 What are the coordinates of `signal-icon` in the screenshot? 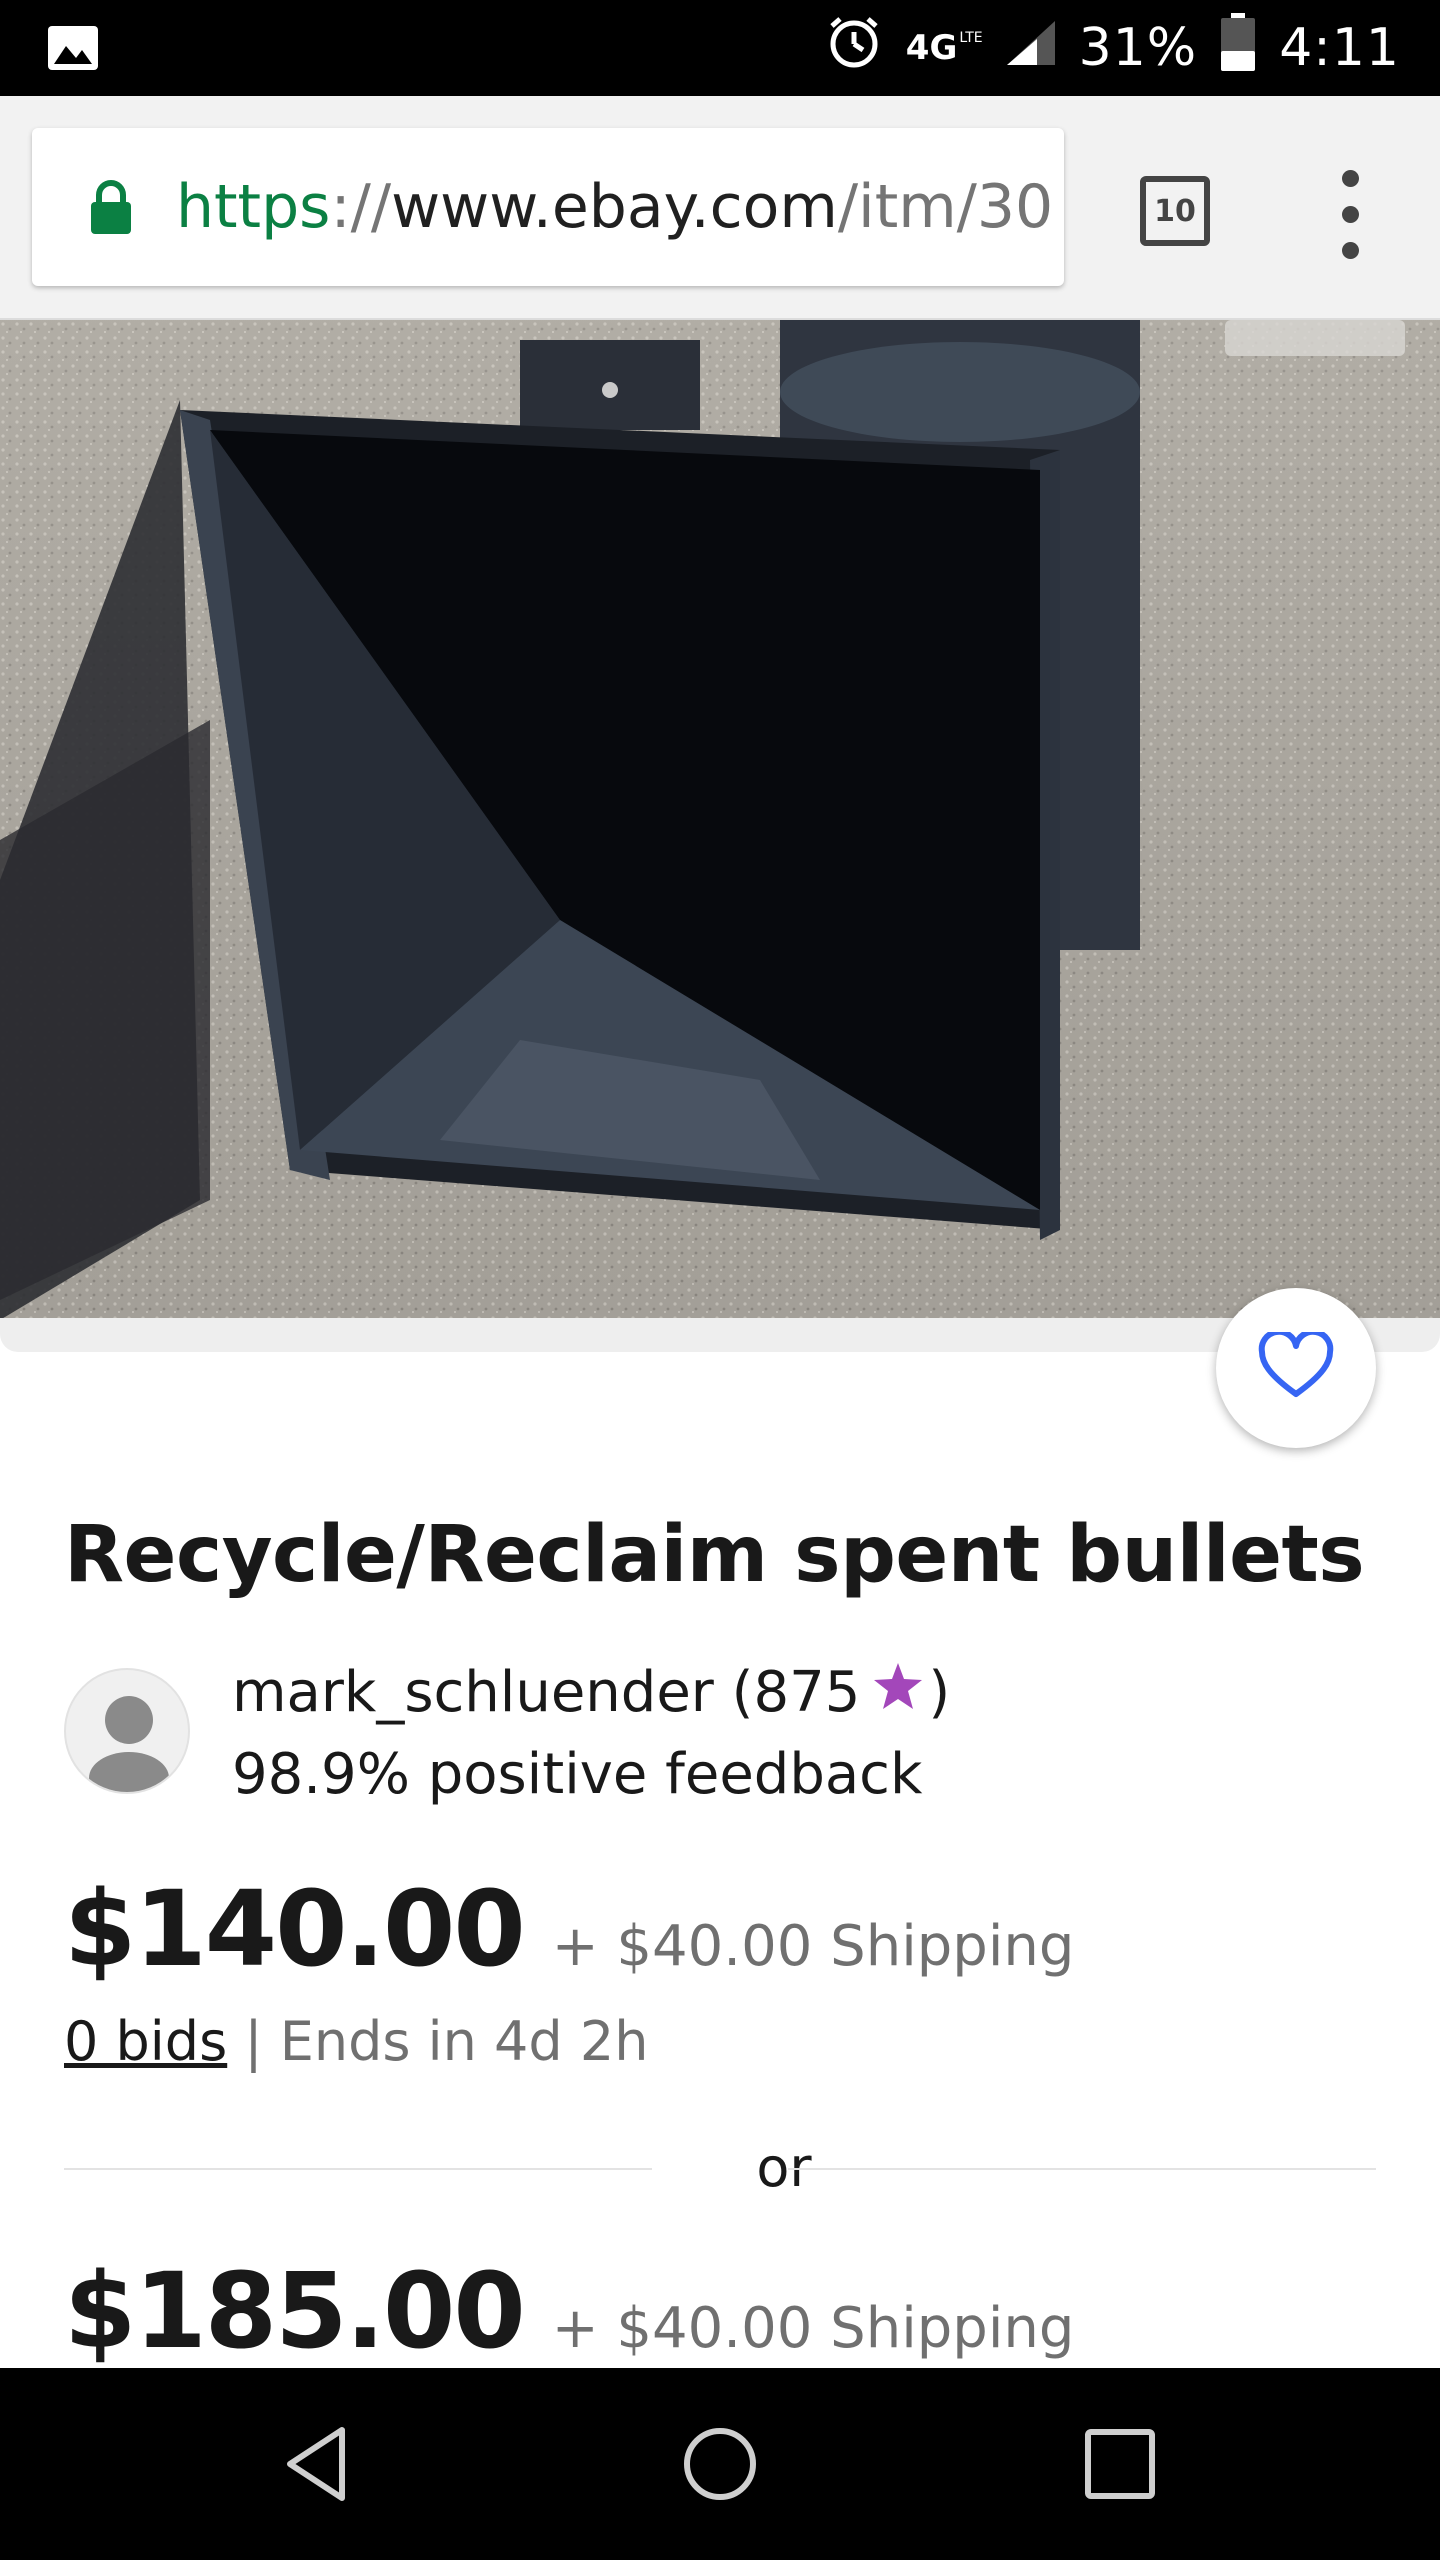 It's located at (1030, 48).